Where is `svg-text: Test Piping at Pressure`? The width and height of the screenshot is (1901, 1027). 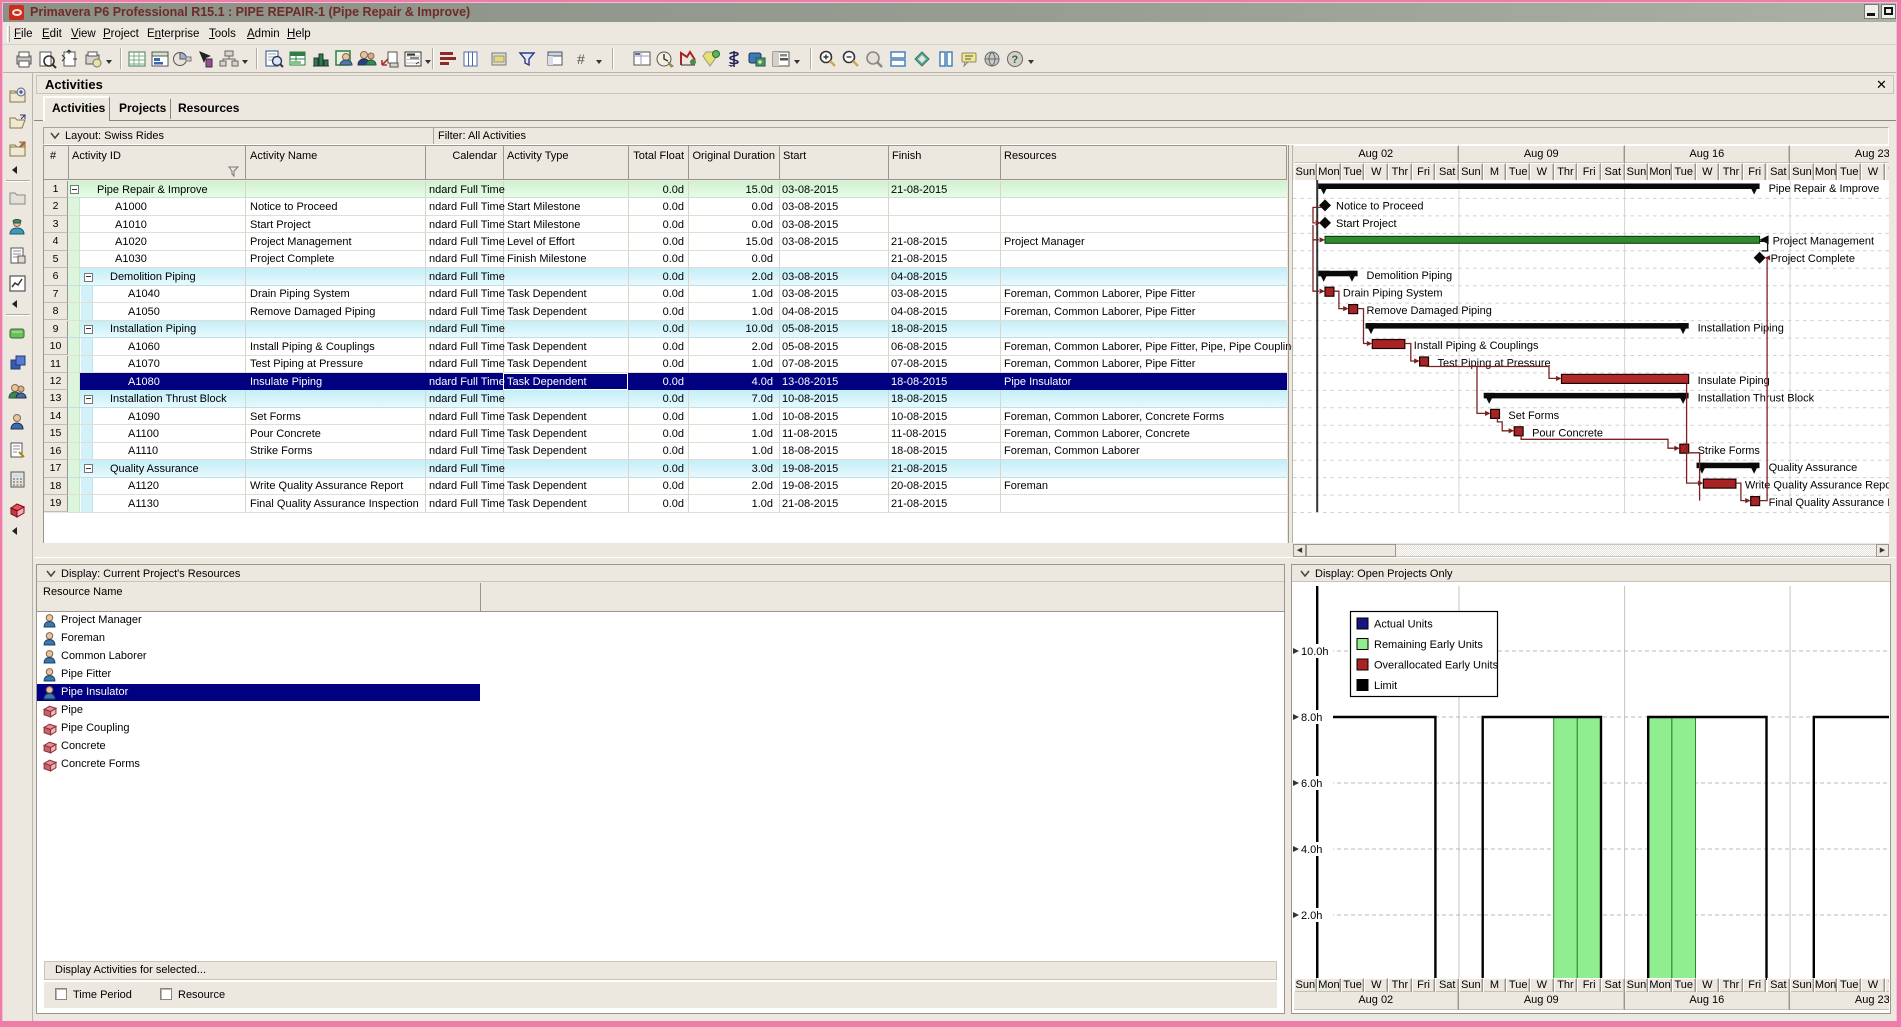 svg-text: Test Piping at Pressure is located at coordinates (1494, 364).